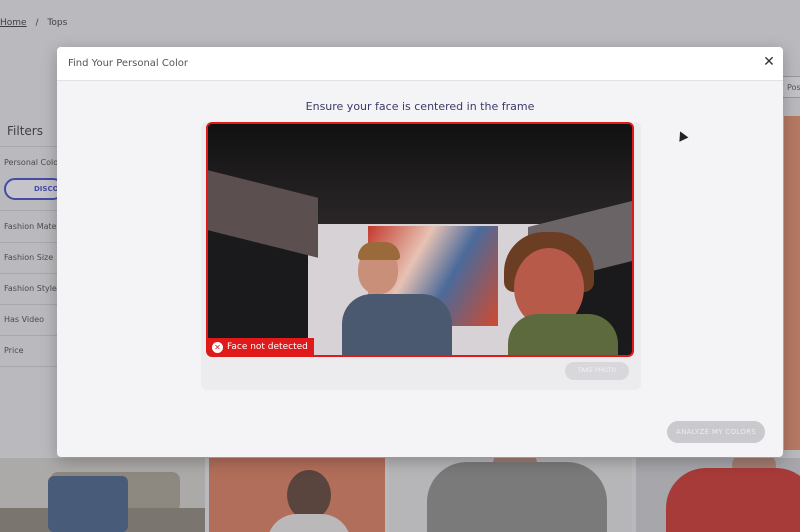 The image size is (800, 532). What do you see at coordinates (128, 63) in the screenshot?
I see `modal-title: Find Your Personal Color` at bounding box center [128, 63].